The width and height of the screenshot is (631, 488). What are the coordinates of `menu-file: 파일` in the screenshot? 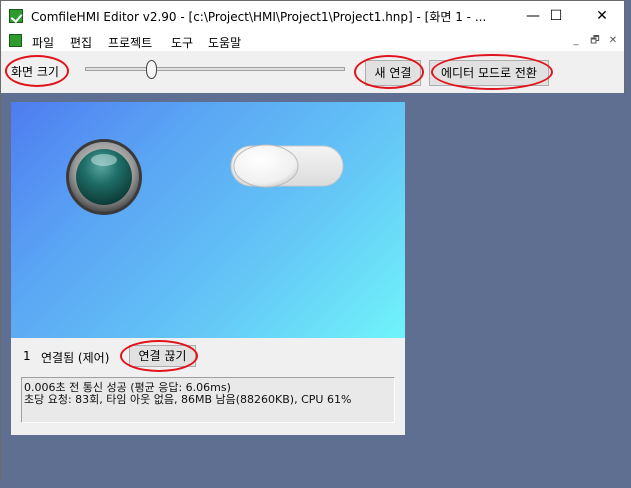 It's located at (43, 42).